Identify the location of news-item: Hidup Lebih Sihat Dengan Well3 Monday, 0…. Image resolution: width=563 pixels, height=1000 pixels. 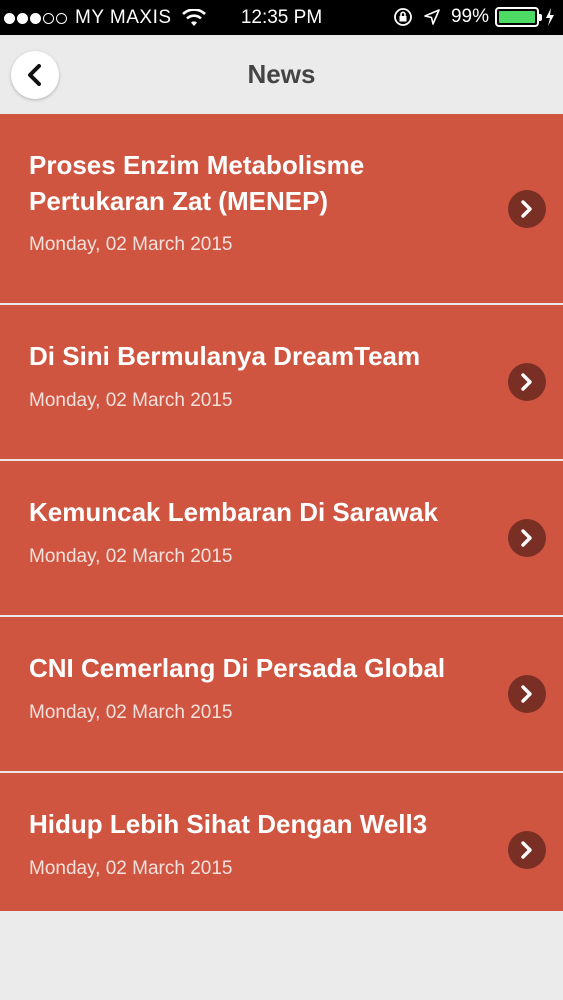
(281, 842).